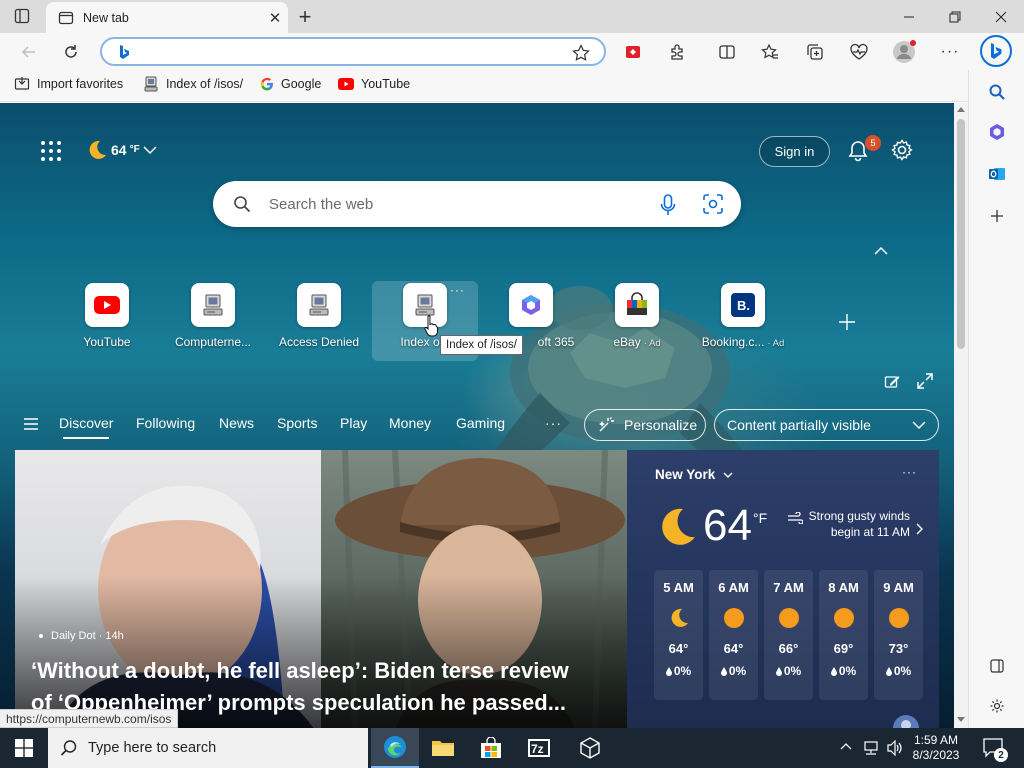 Image resolution: width=1024 pixels, height=768 pixels. Describe the element at coordinates (950, 52) in the screenshot. I see `settings-more-icon: ···` at that location.